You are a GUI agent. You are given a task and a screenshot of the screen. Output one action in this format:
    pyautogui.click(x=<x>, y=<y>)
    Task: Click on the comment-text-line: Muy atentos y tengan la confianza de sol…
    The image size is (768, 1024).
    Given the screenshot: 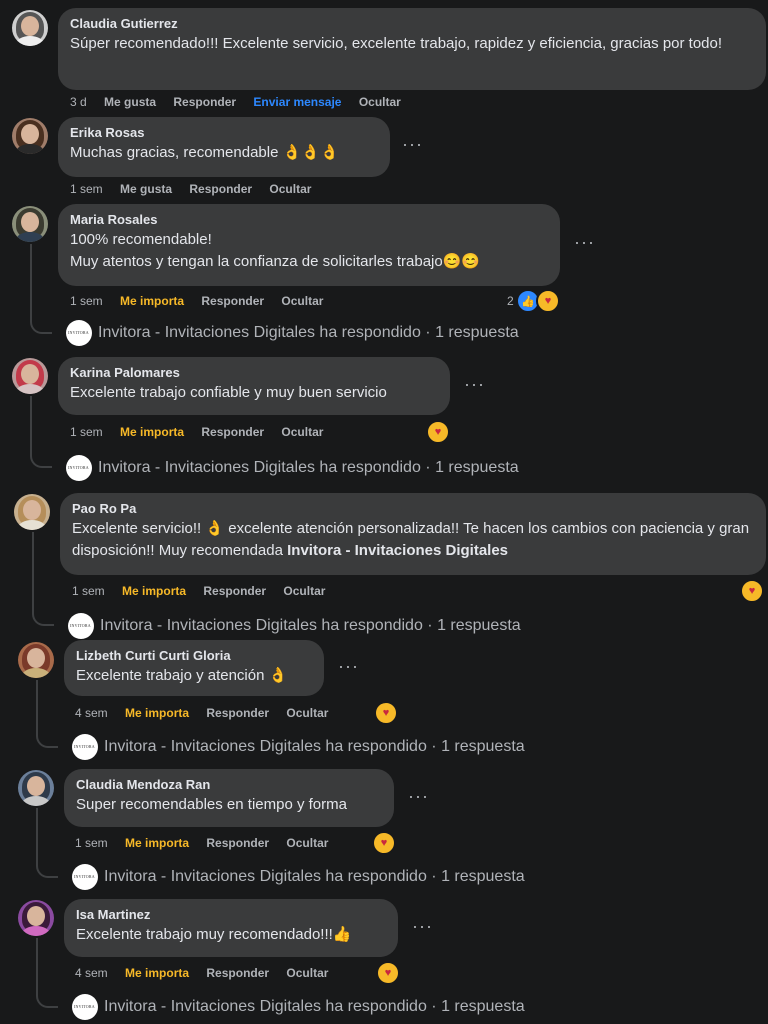 What is the action you would take?
    pyautogui.click(x=275, y=261)
    